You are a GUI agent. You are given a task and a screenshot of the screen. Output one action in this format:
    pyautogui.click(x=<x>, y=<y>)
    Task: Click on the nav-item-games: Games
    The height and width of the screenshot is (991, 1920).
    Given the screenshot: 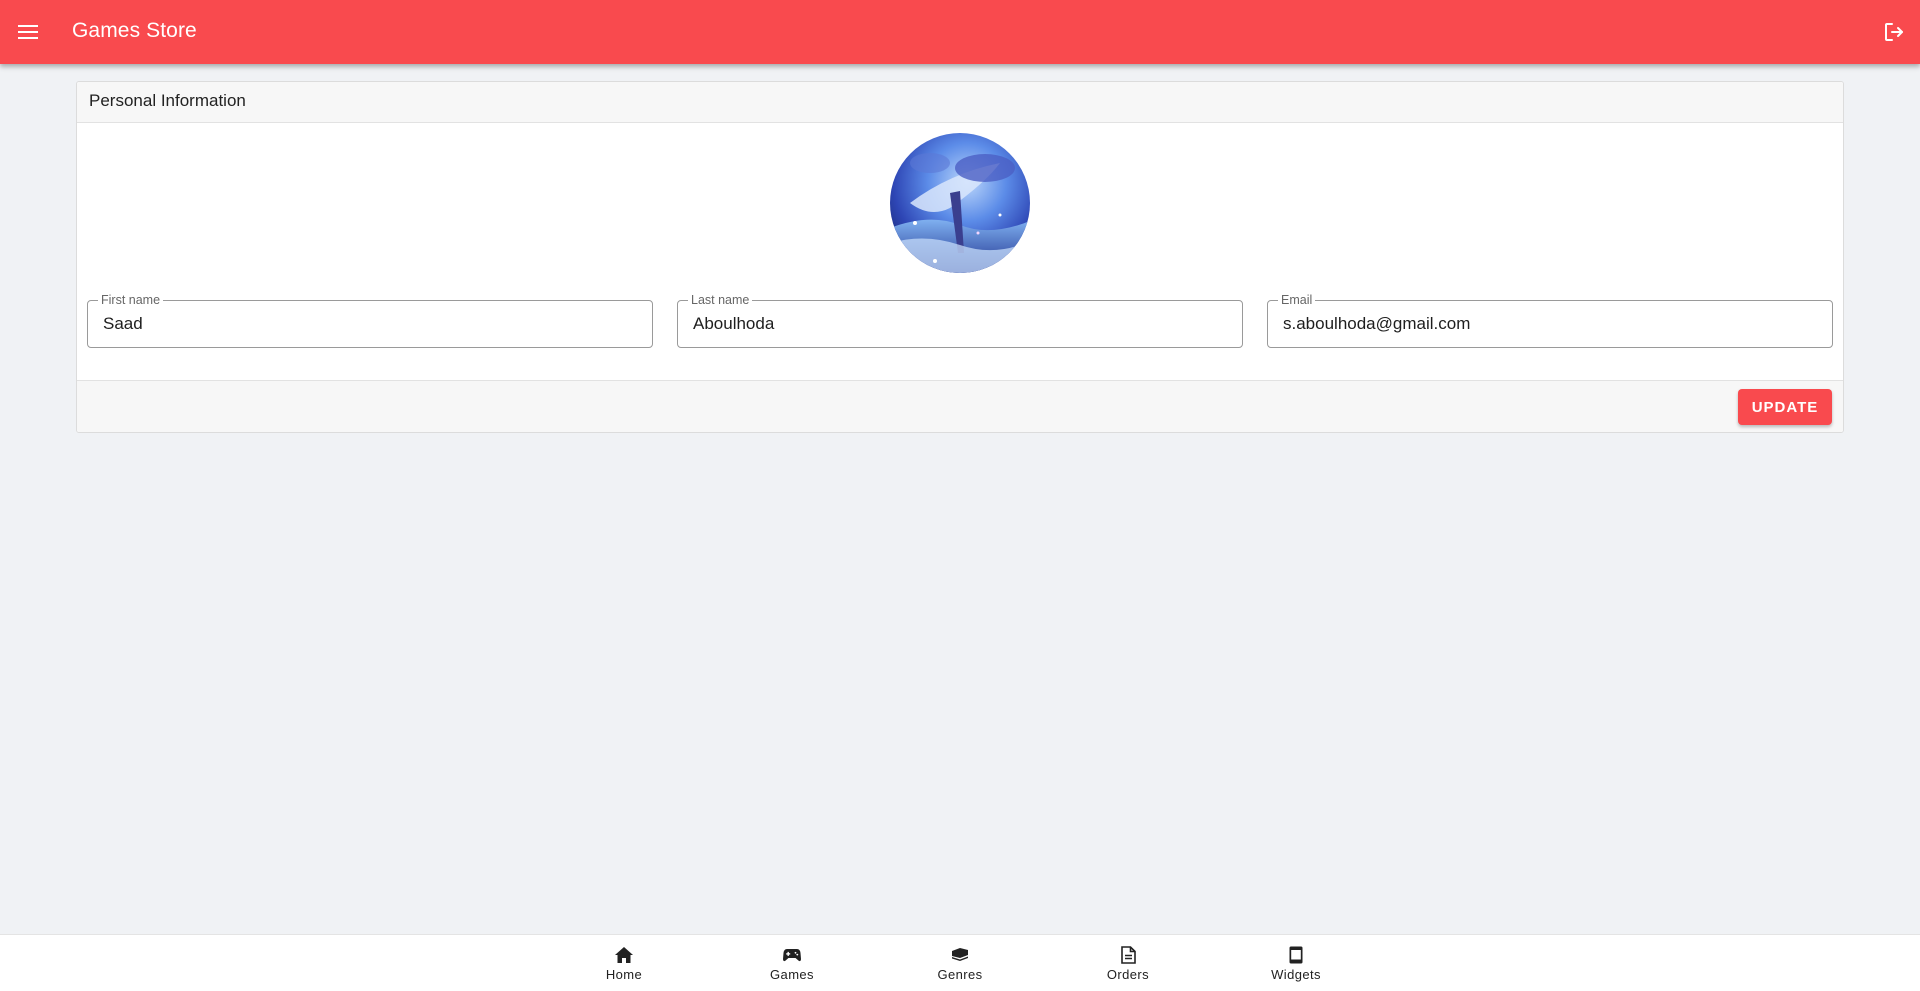 What is the action you would take?
    pyautogui.click(x=792, y=963)
    